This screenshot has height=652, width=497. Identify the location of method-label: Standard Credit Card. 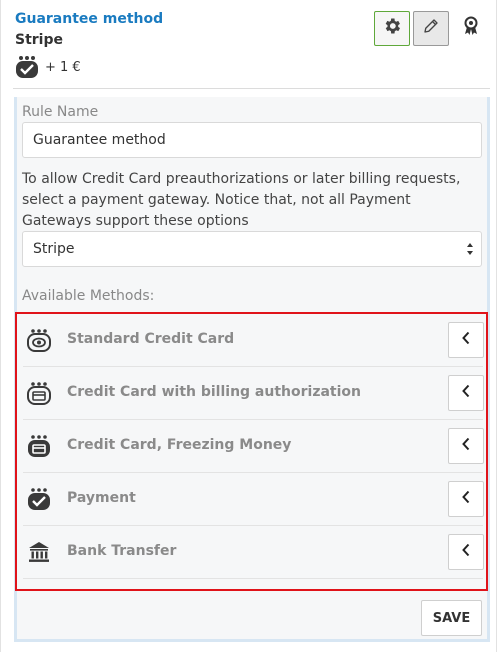
(151, 339).